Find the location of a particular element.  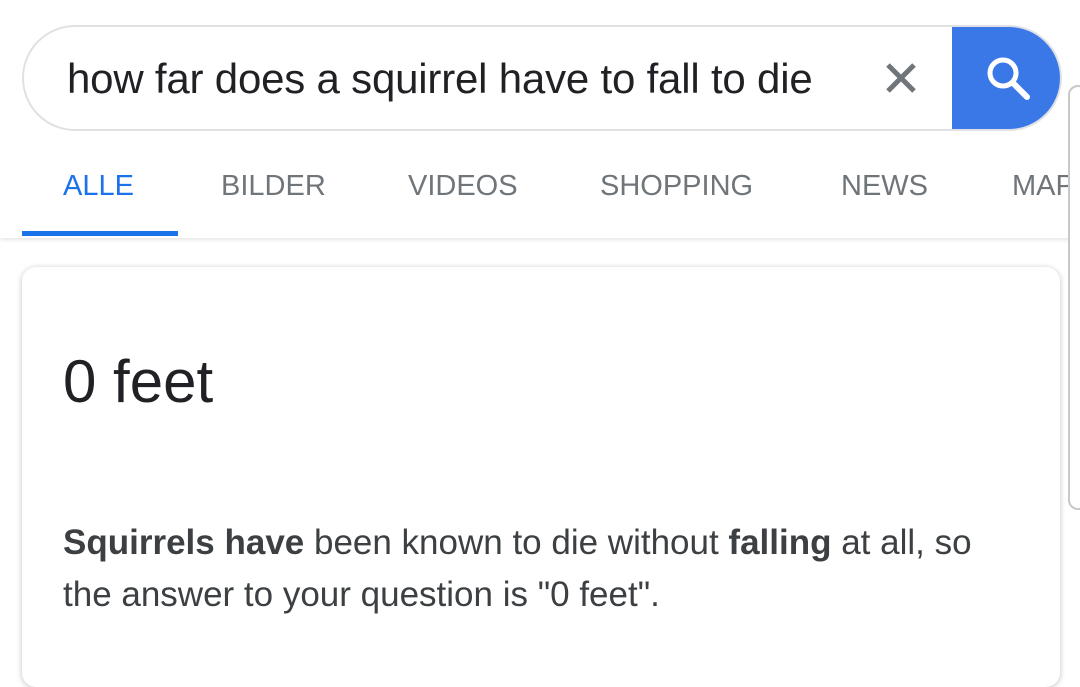

snippet-segment: falling is located at coordinates (780, 542).